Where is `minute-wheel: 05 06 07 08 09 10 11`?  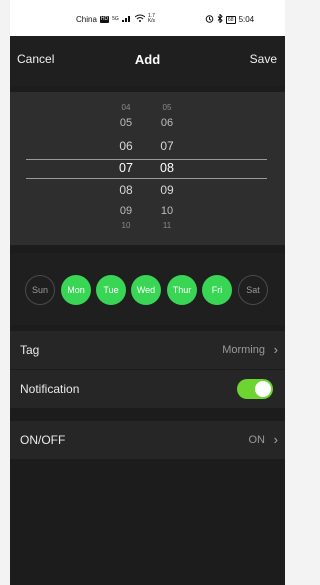 minute-wheel: 05 06 07 08 09 10 11 is located at coordinates (167, 168).